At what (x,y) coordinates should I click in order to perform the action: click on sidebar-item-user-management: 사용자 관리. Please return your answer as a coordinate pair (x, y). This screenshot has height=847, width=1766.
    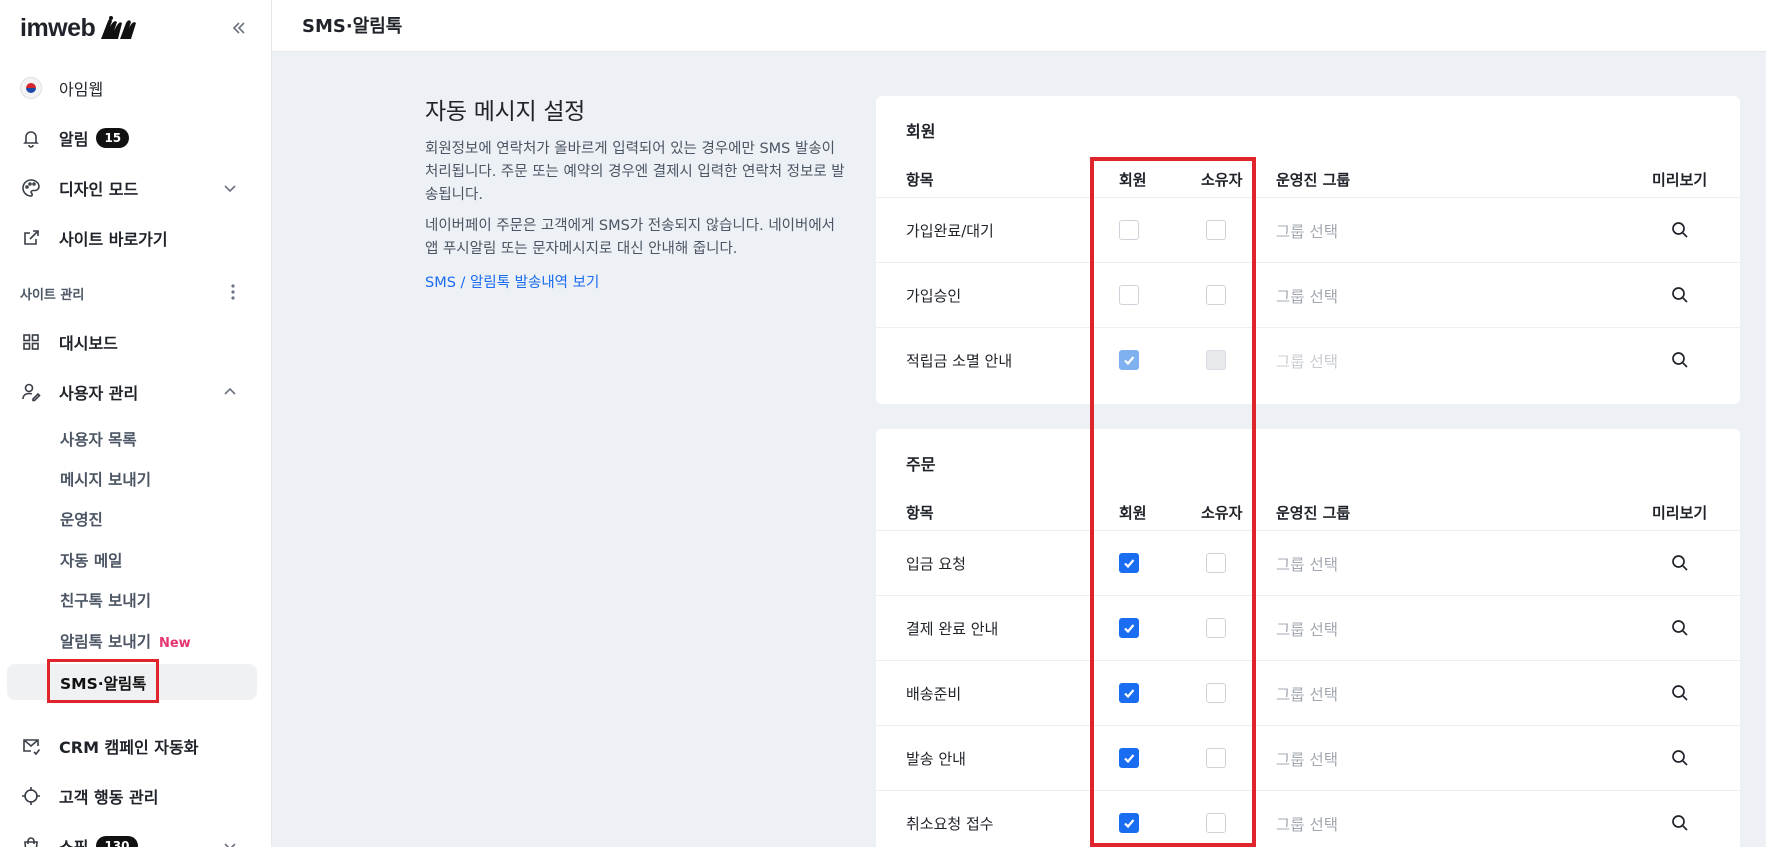
    Looking at the image, I should click on (132, 392).